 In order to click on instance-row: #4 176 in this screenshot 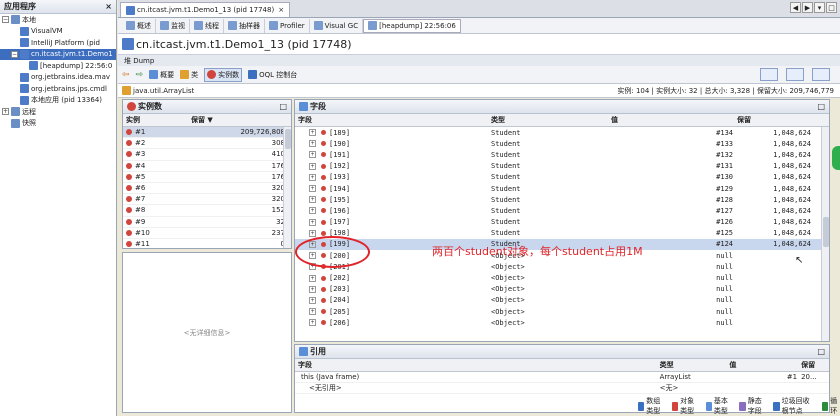, I will do `click(207, 166)`.